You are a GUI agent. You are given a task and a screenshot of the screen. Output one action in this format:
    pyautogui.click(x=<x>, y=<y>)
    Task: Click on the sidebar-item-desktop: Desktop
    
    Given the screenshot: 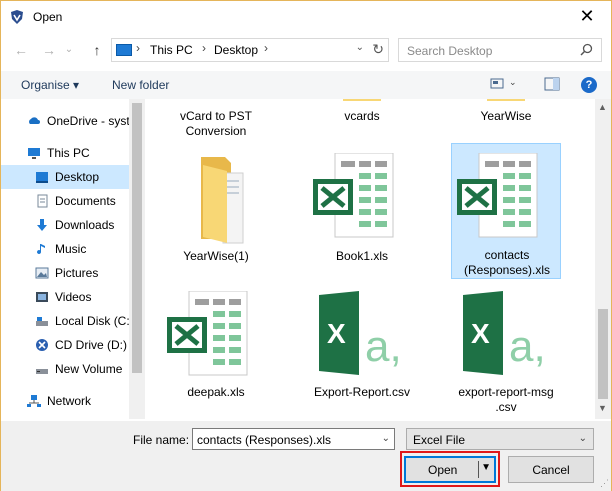 What is the action you would take?
    pyautogui.click(x=65, y=177)
    